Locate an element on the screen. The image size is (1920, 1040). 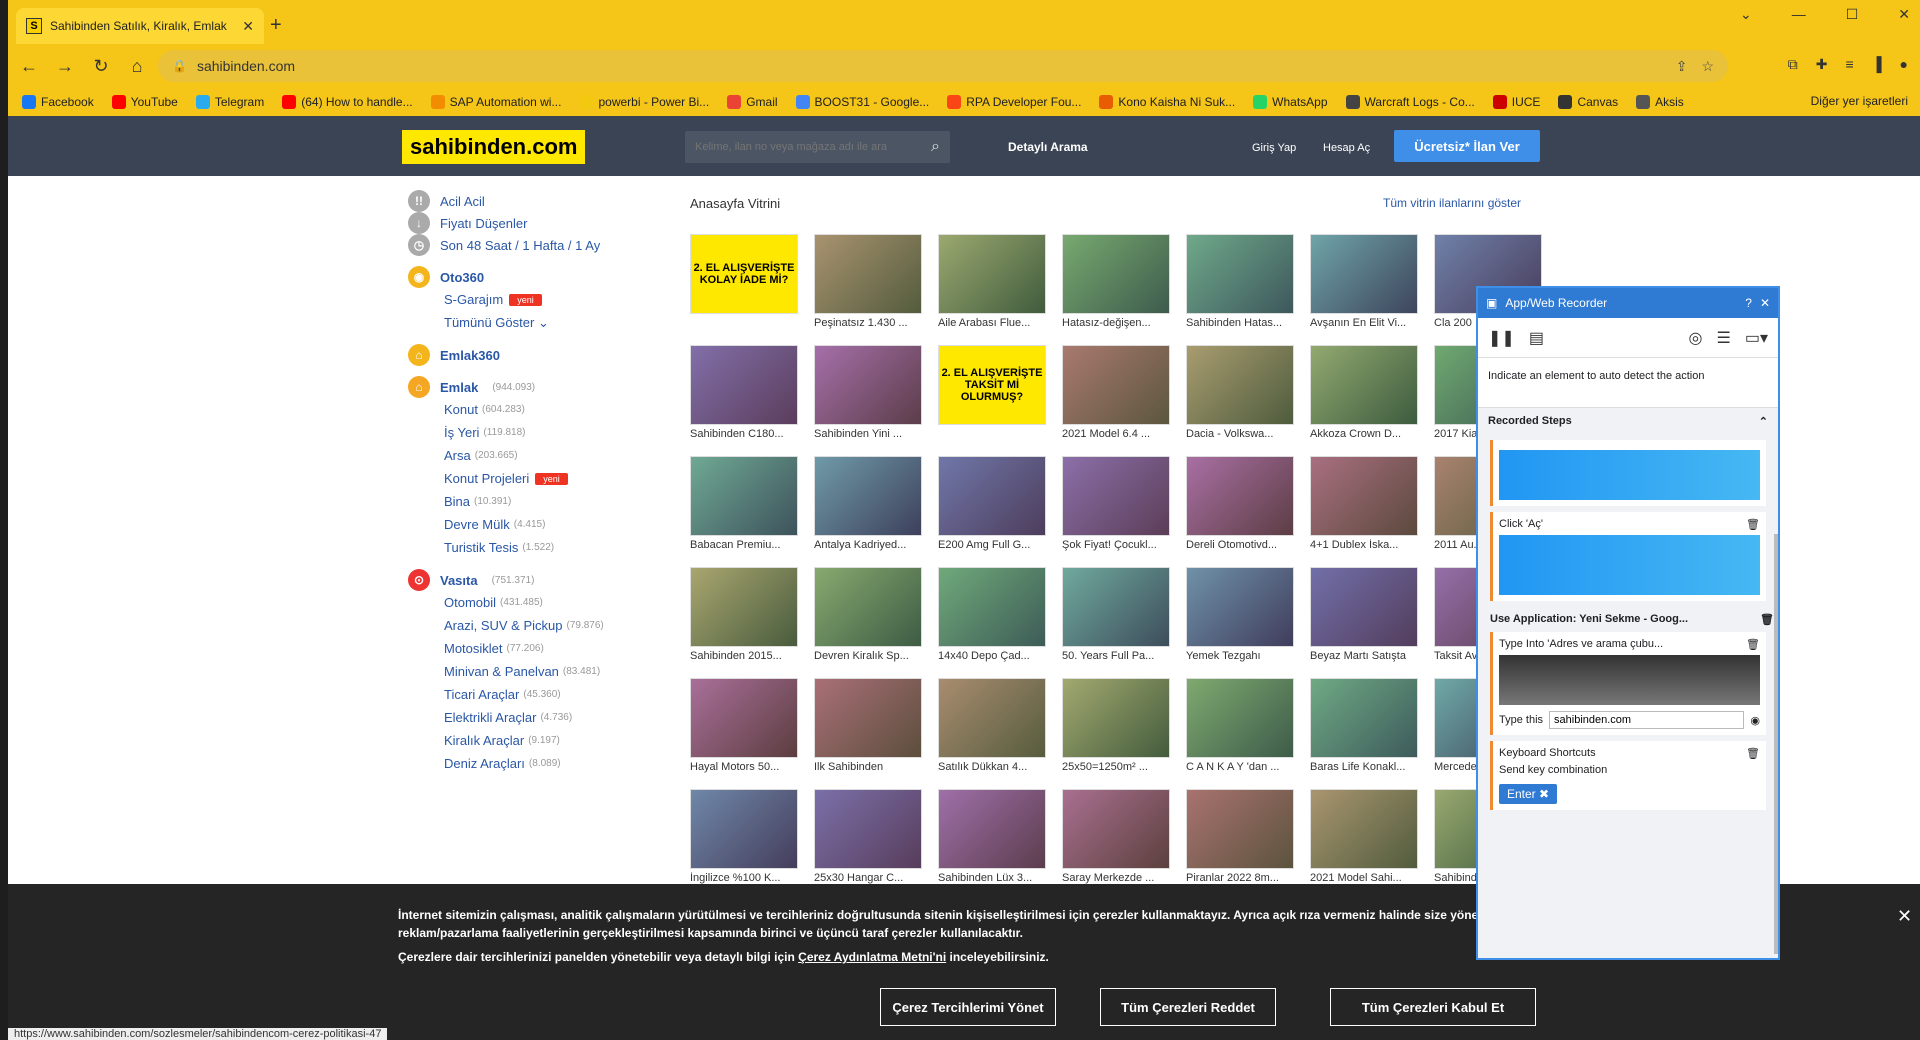
sidebar-item-vasita: ⊙ Vasıta (751.371) is located at coordinates (533, 580).